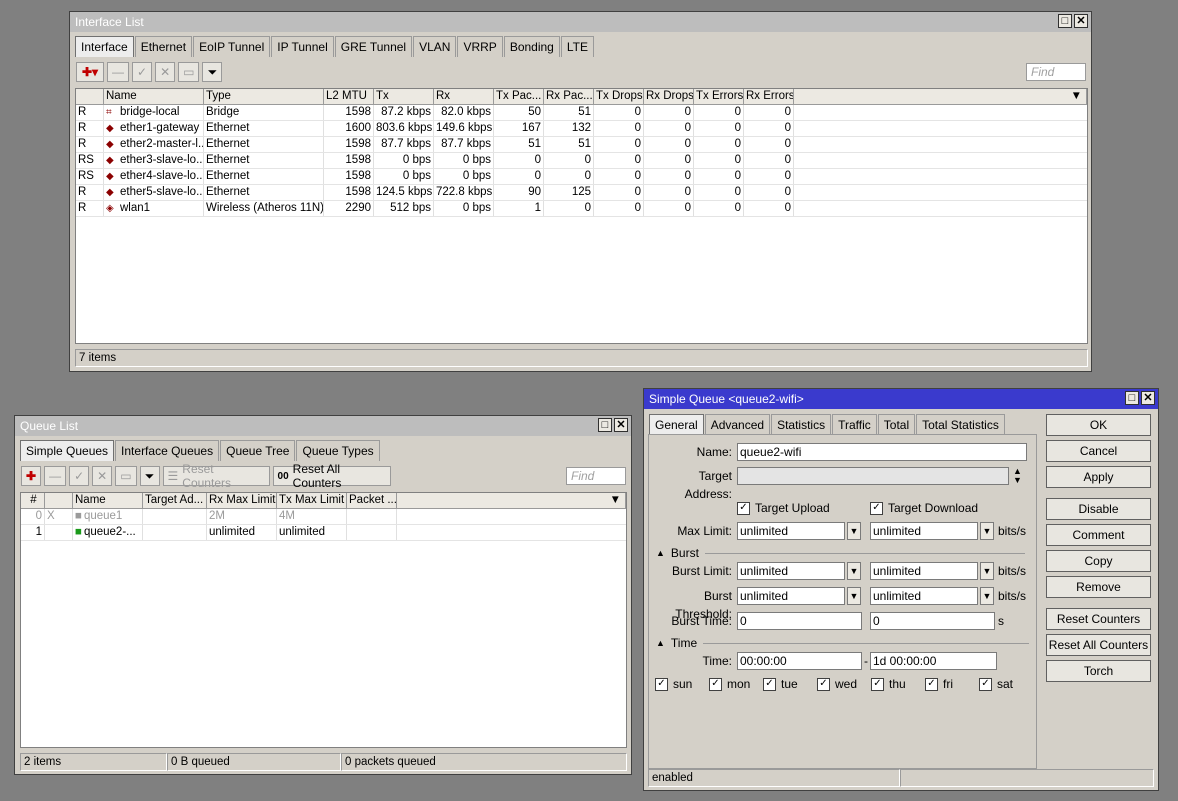 The height and width of the screenshot is (801, 1178). Describe the element at coordinates (933, 661) in the screenshot. I see `time-to-input: 1d 00:00:00` at that location.